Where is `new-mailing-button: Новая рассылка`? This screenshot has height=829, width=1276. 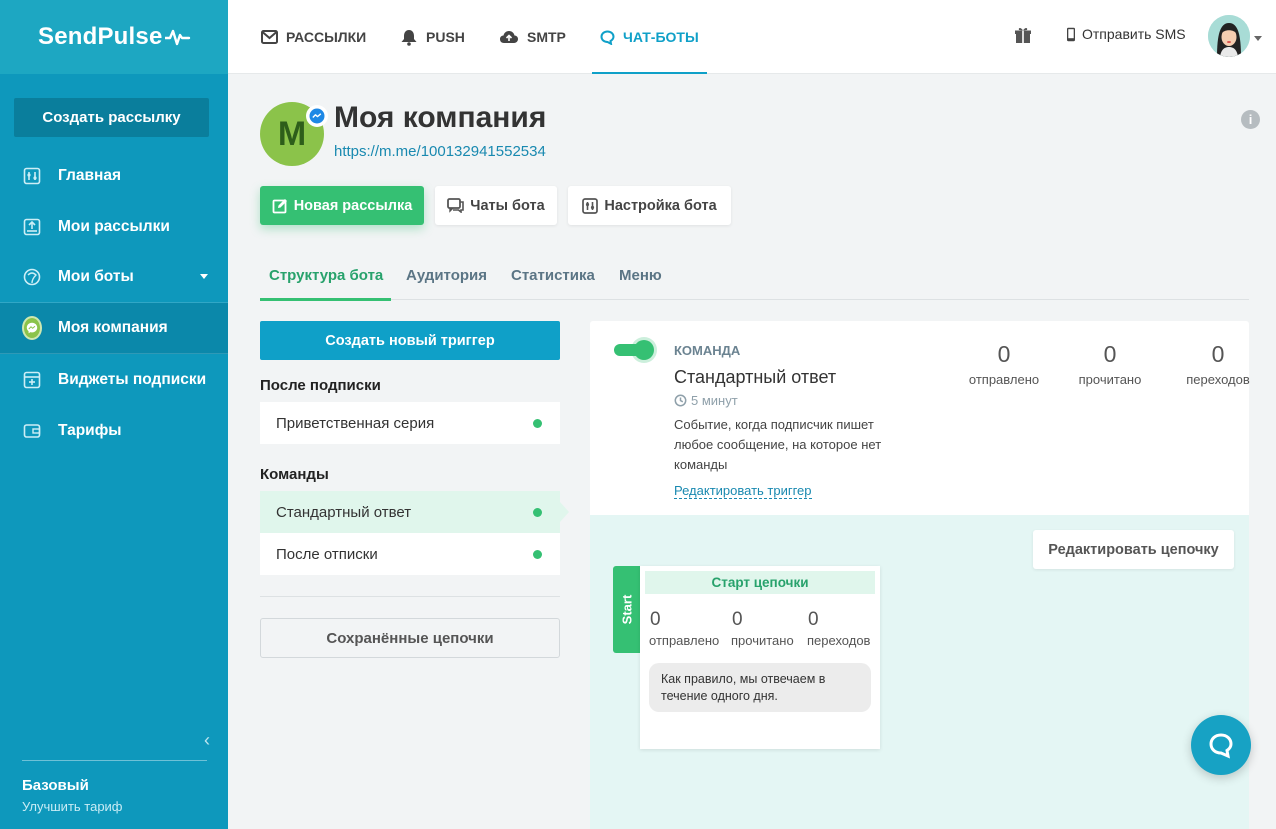
new-mailing-button: Новая рассылка is located at coordinates (342, 205).